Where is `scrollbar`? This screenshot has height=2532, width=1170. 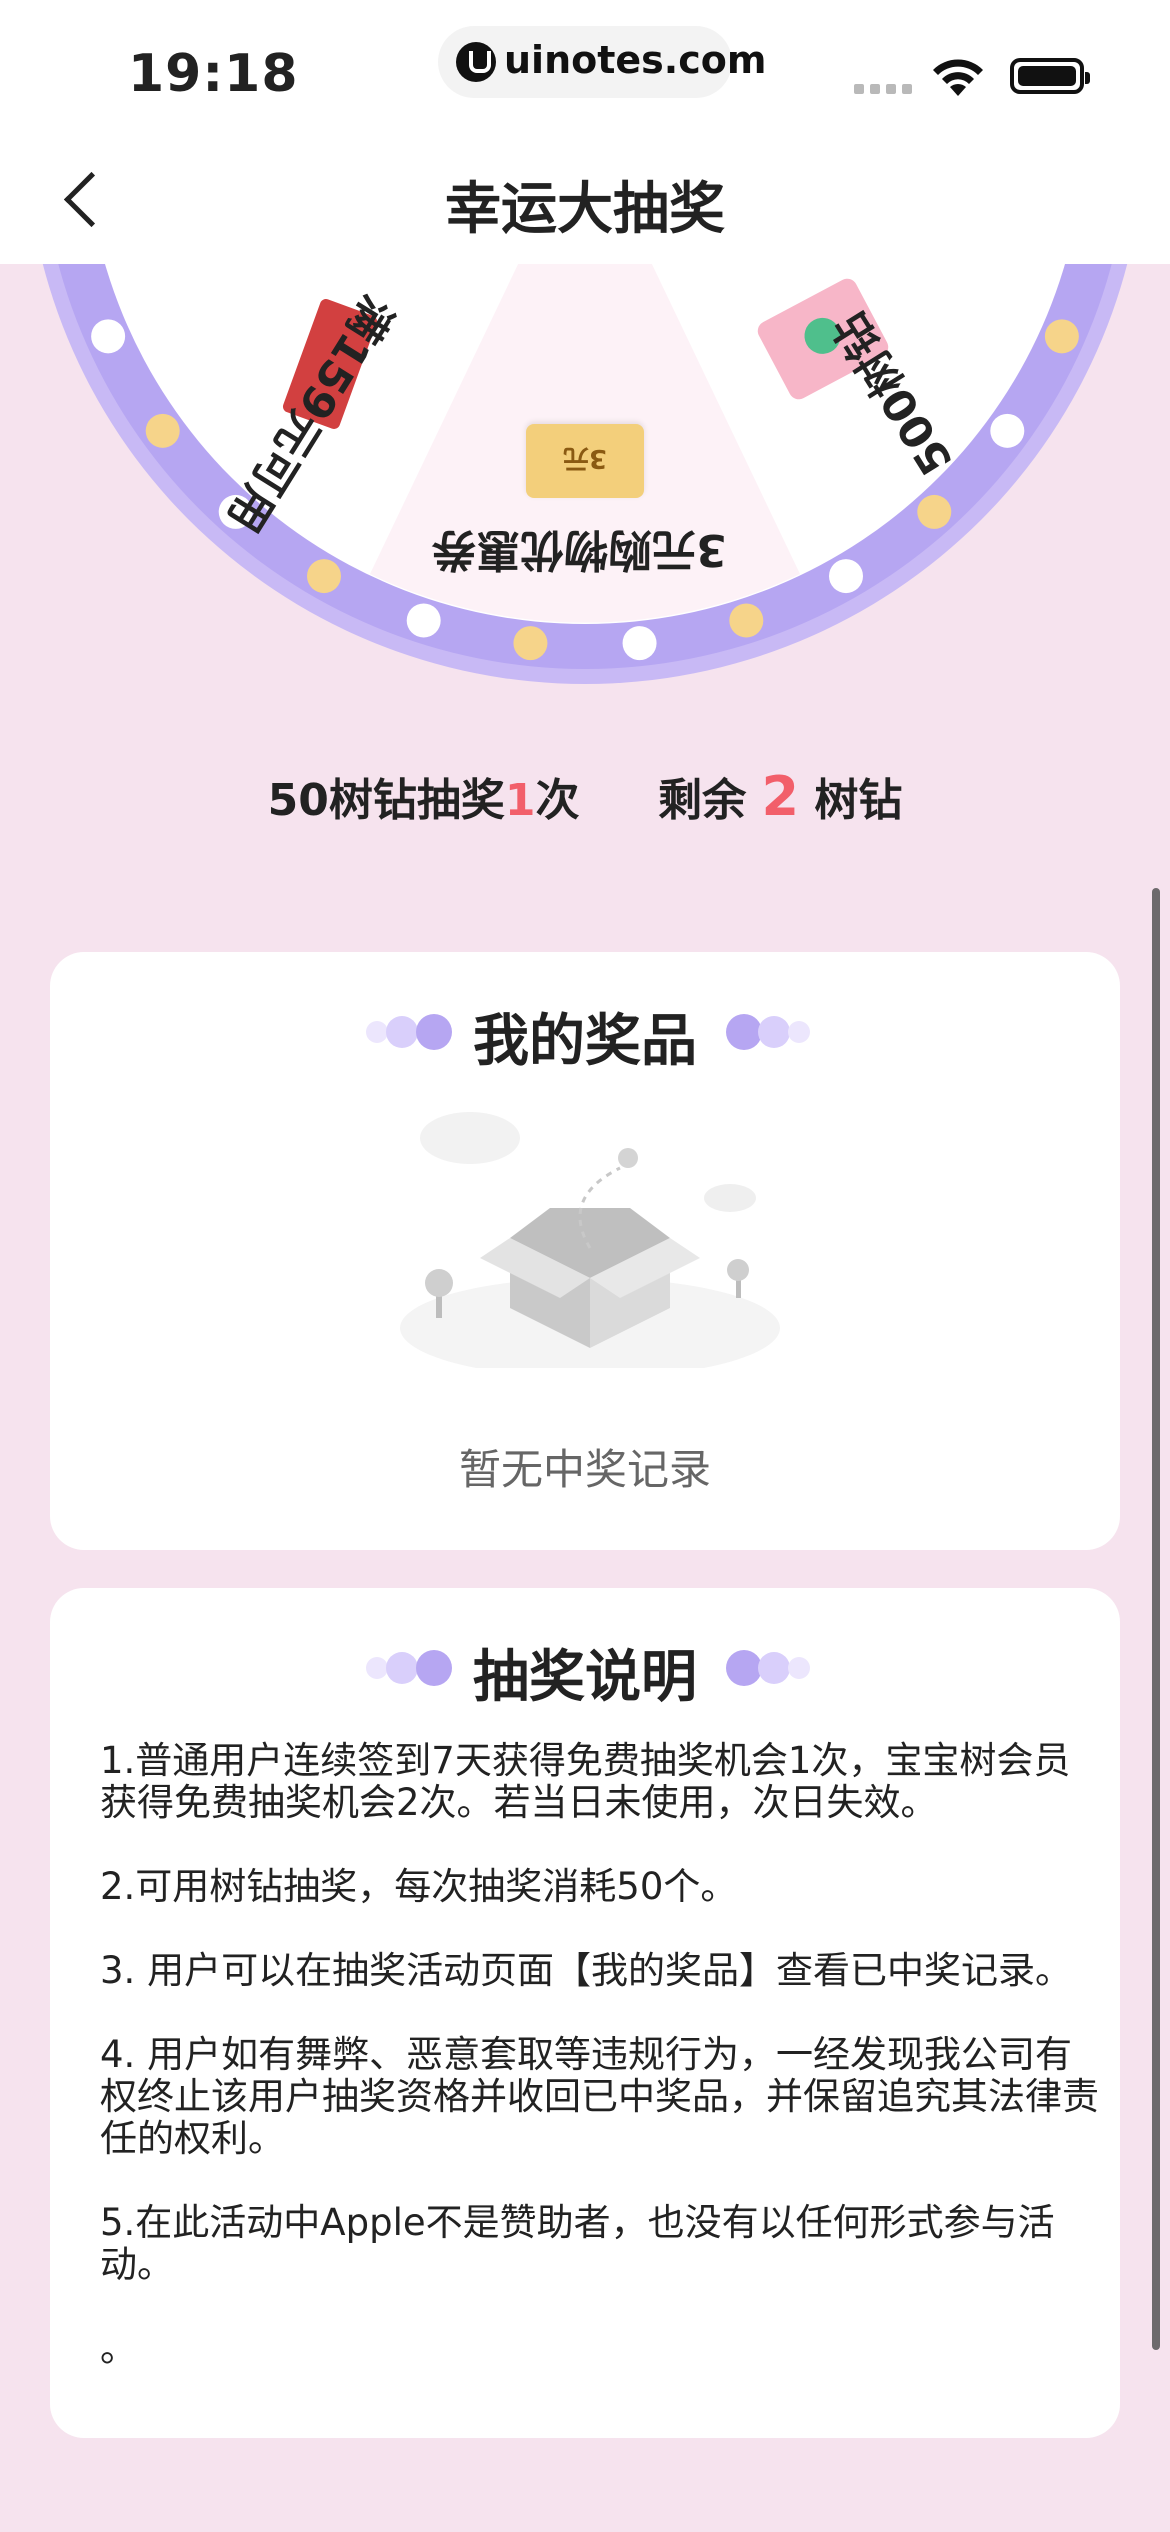 scrollbar is located at coordinates (1156, 1619).